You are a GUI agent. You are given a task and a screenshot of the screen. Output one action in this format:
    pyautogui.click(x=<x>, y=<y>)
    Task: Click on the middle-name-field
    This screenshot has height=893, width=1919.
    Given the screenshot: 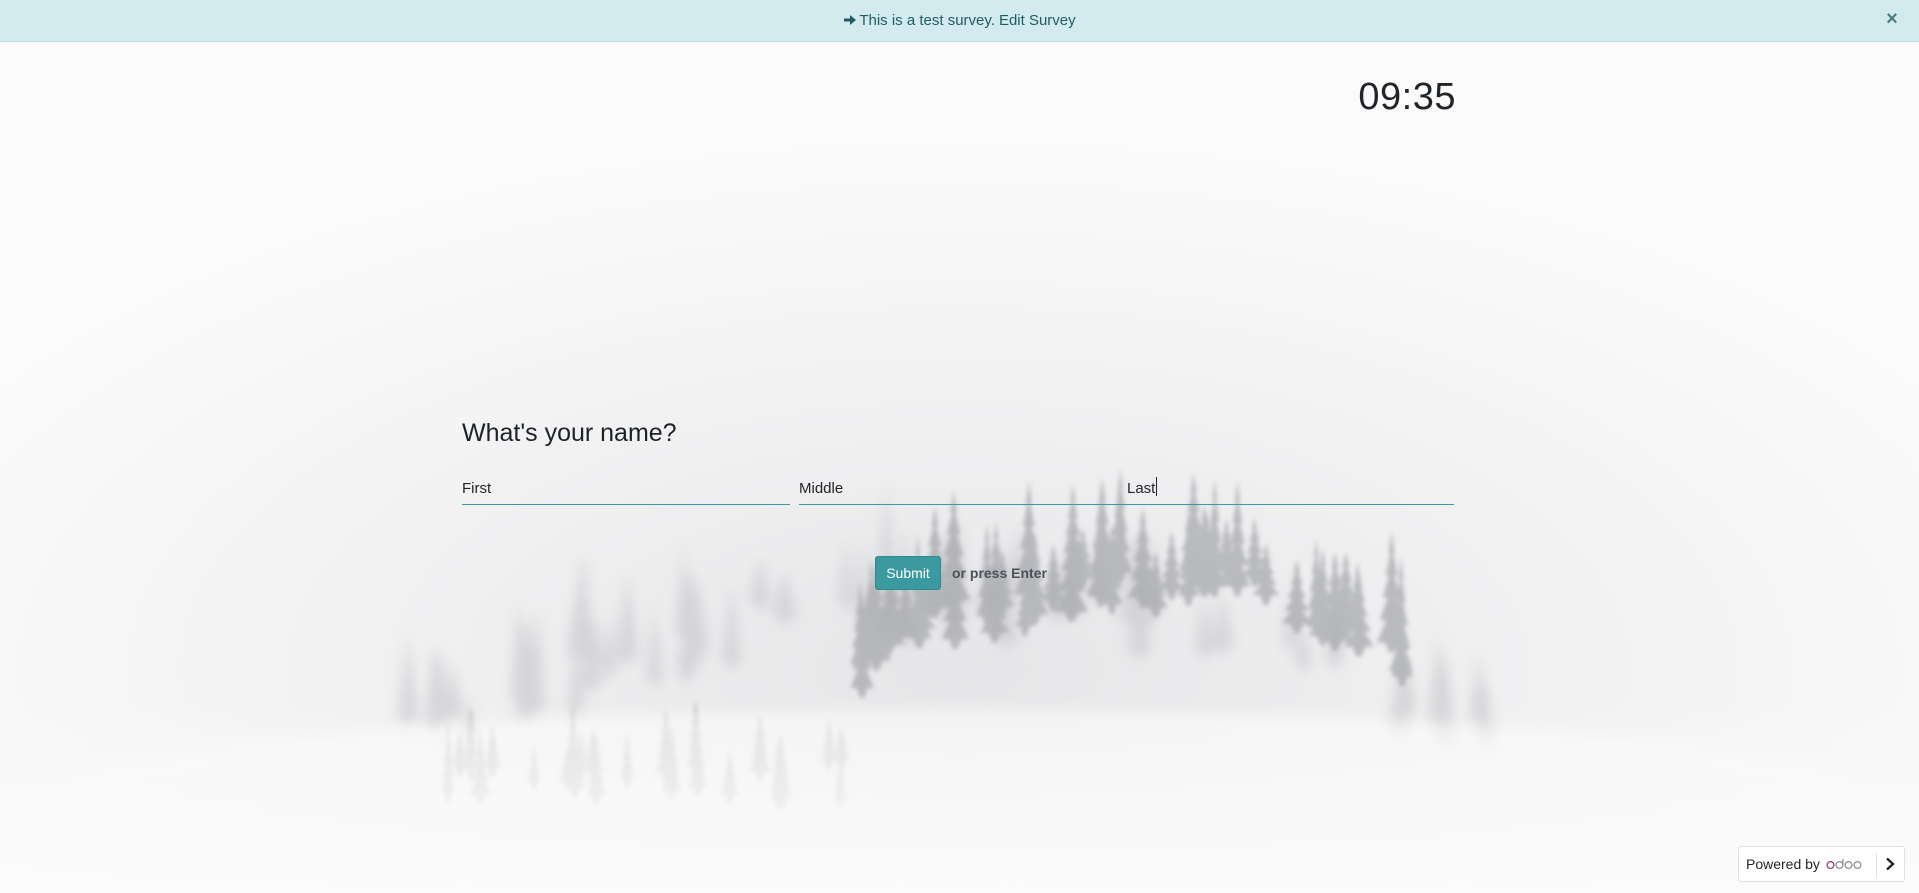 What is the action you would take?
    pyautogui.click(x=963, y=488)
    